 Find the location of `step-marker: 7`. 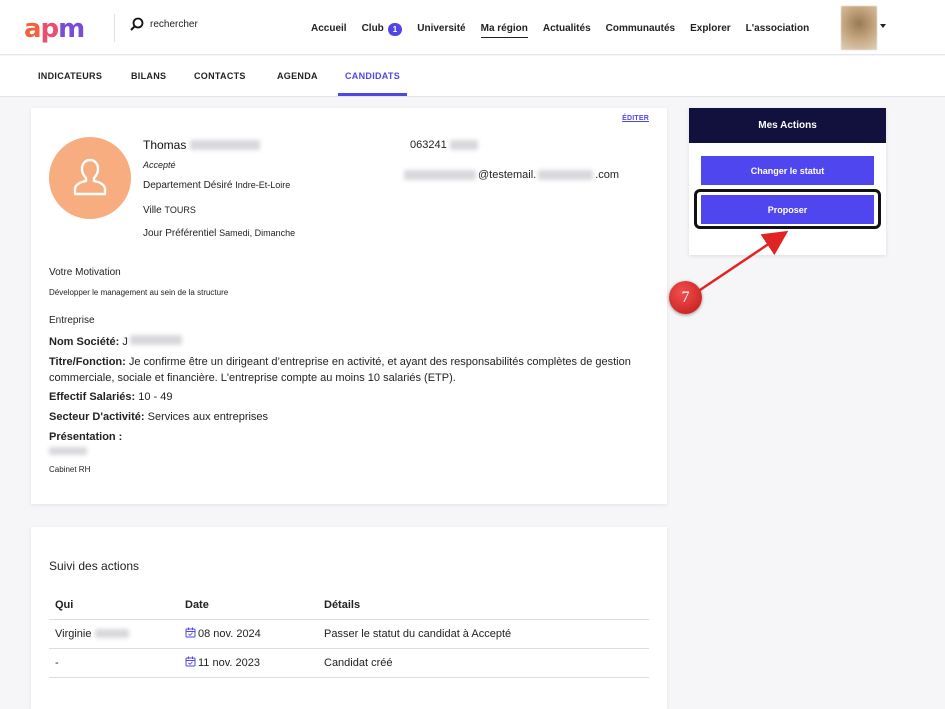

step-marker: 7 is located at coordinates (685, 297).